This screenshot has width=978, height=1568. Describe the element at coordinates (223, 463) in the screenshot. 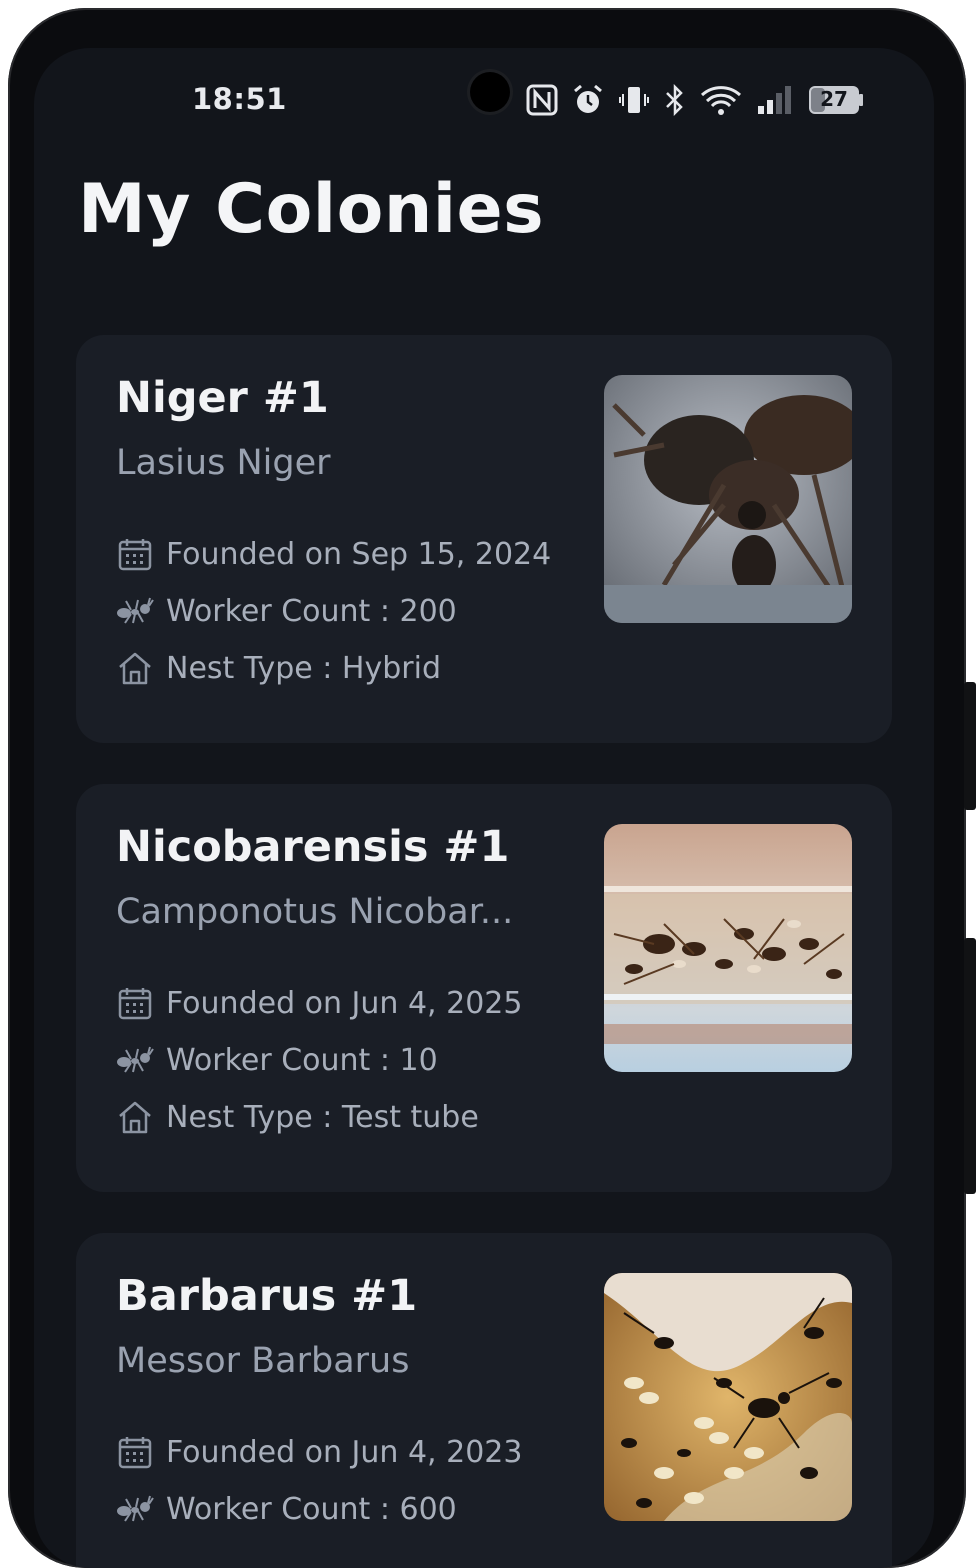

I see `colony-species: Lasius Niger` at that location.